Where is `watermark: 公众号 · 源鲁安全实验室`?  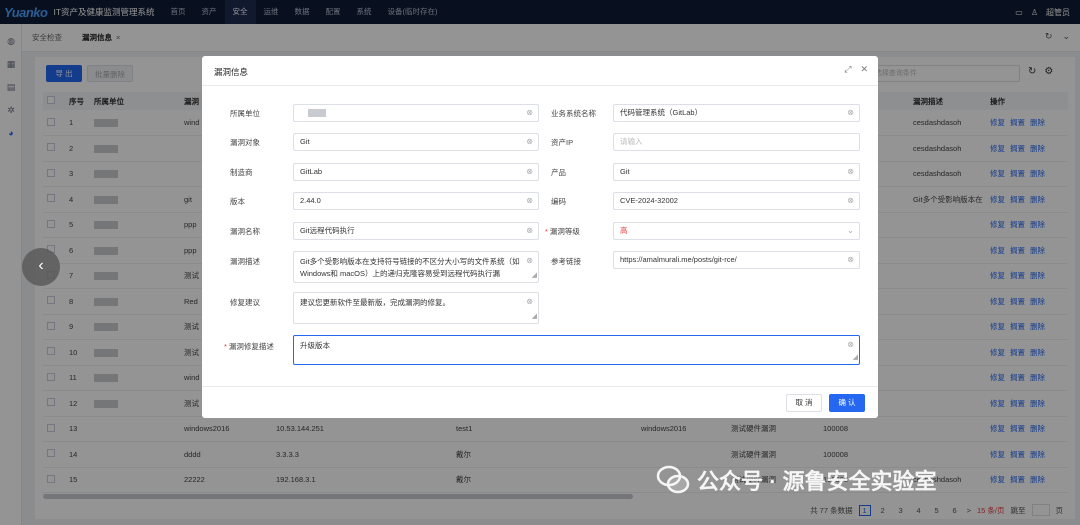 watermark: 公众号 · 源鲁安全实验室 is located at coordinates (796, 480).